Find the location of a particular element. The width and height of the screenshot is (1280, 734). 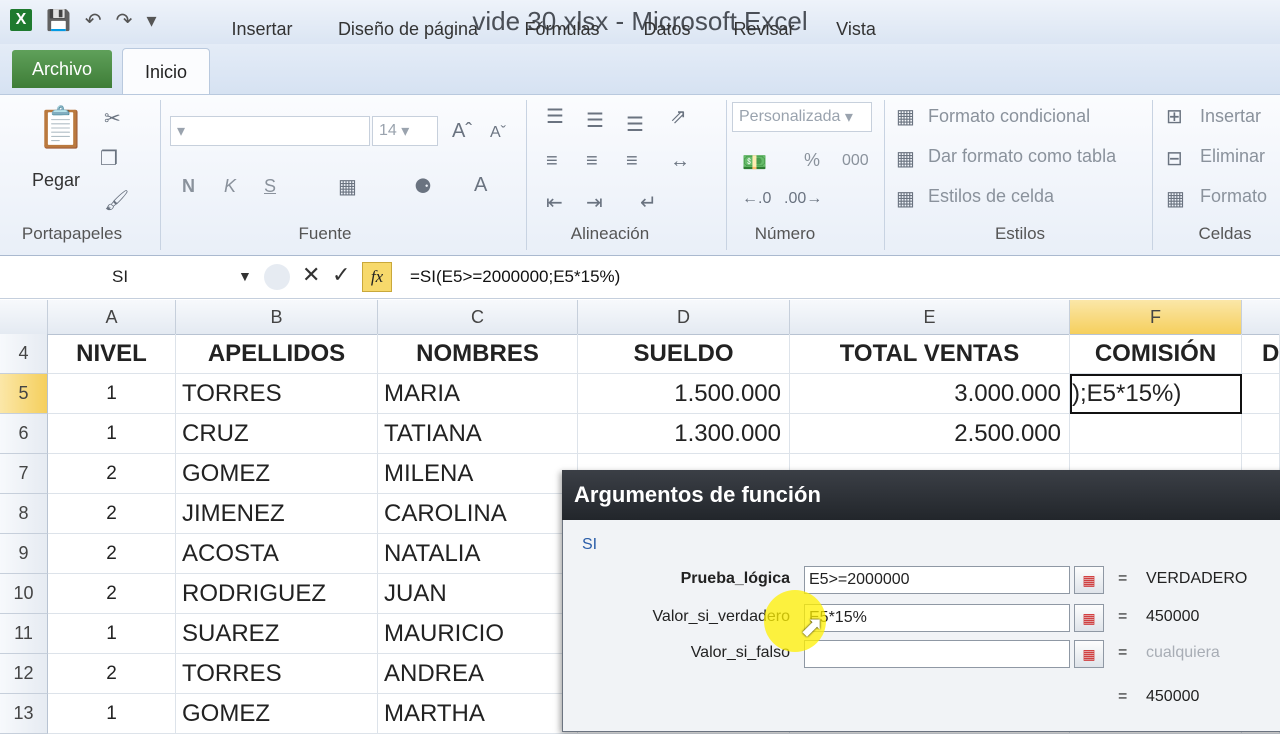

format-painter-icon: 🖌 is located at coordinates (116, 200).